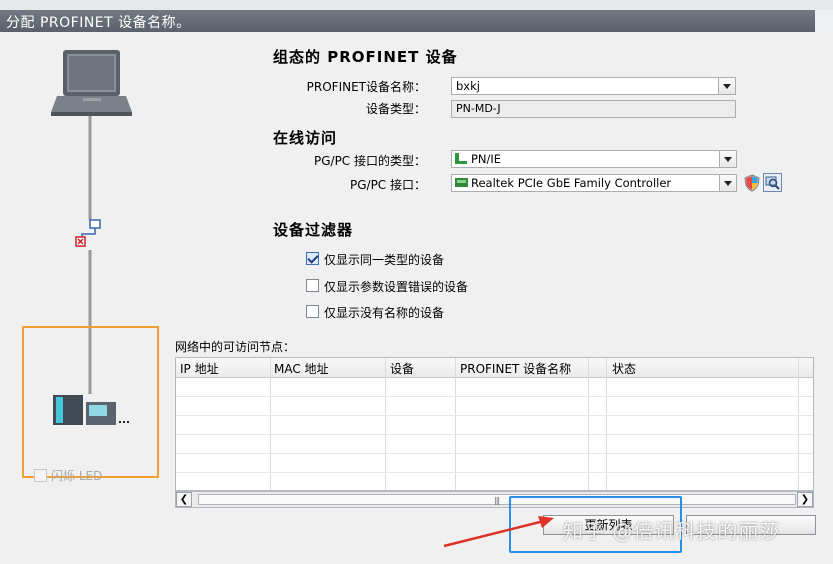 This screenshot has height=564, width=833. What do you see at coordinates (416, 21) in the screenshot?
I see `dialog-titlebar: 分配 PROFINET 设备名称。` at bounding box center [416, 21].